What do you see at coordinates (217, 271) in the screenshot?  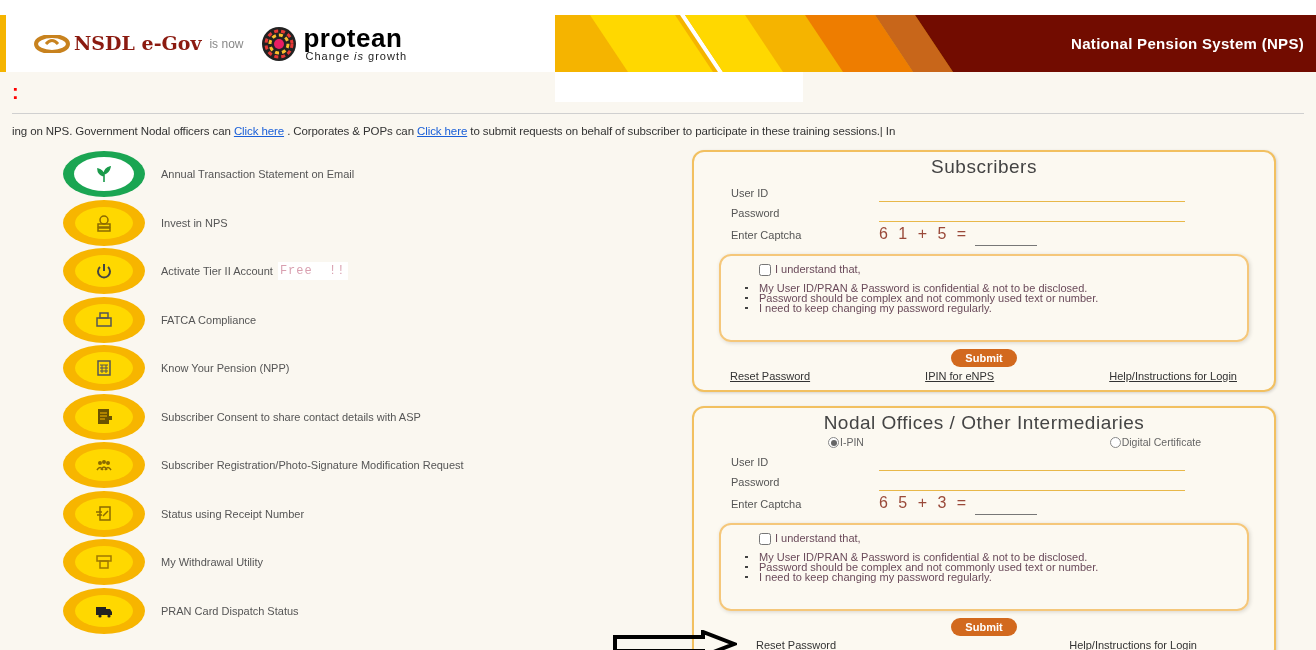 I see `service-link: Activate Tier II Account` at bounding box center [217, 271].